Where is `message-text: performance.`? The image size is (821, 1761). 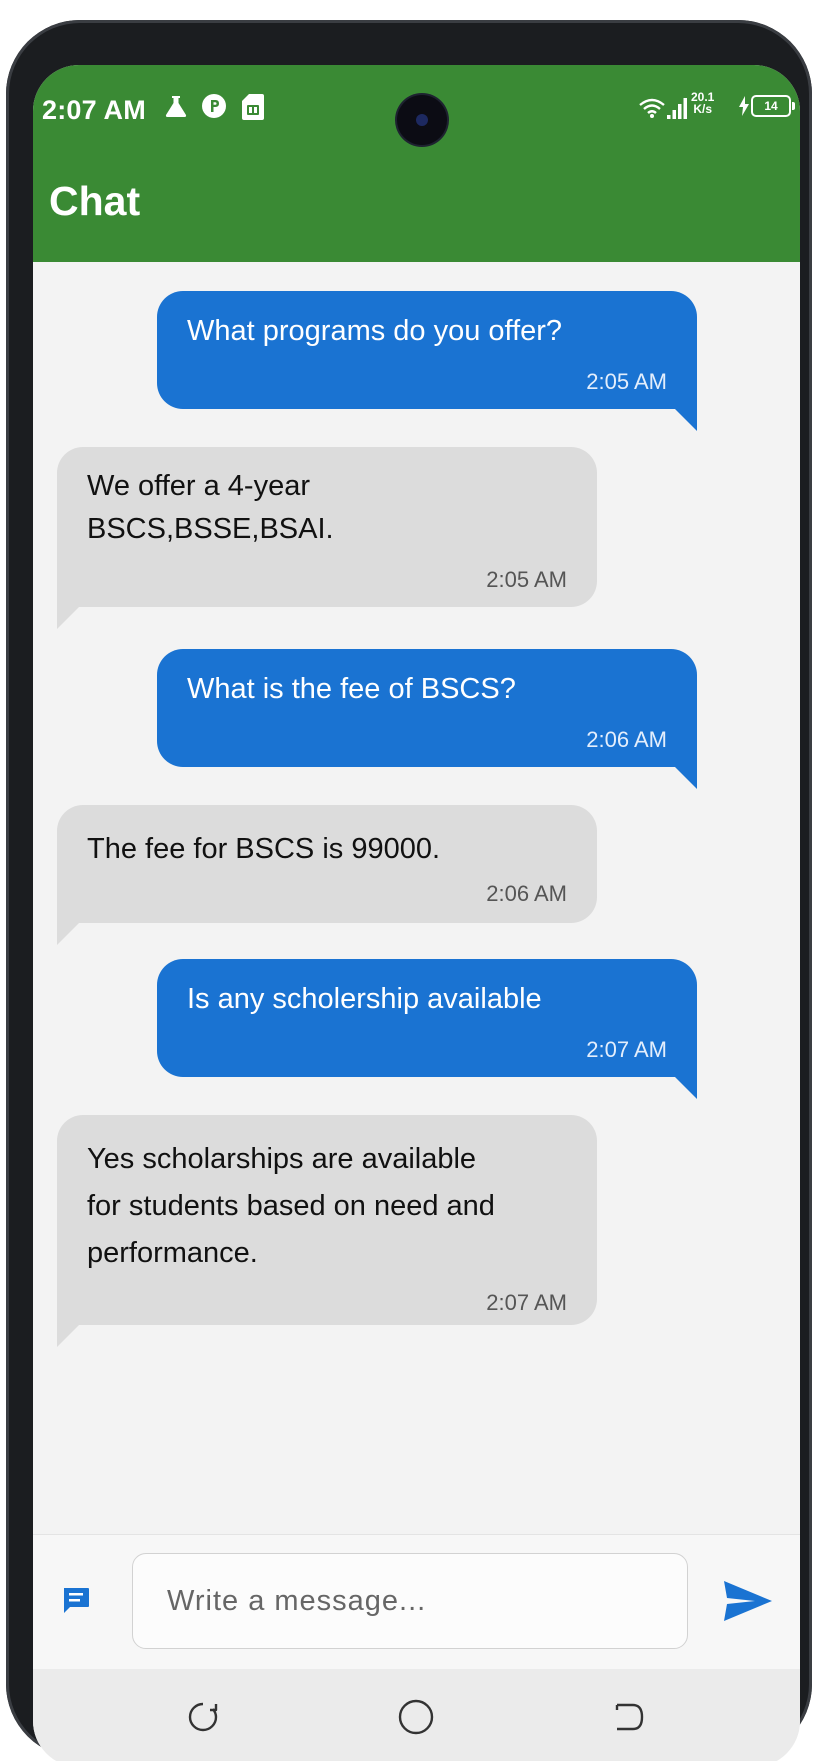
message-text: performance. is located at coordinates (172, 1253).